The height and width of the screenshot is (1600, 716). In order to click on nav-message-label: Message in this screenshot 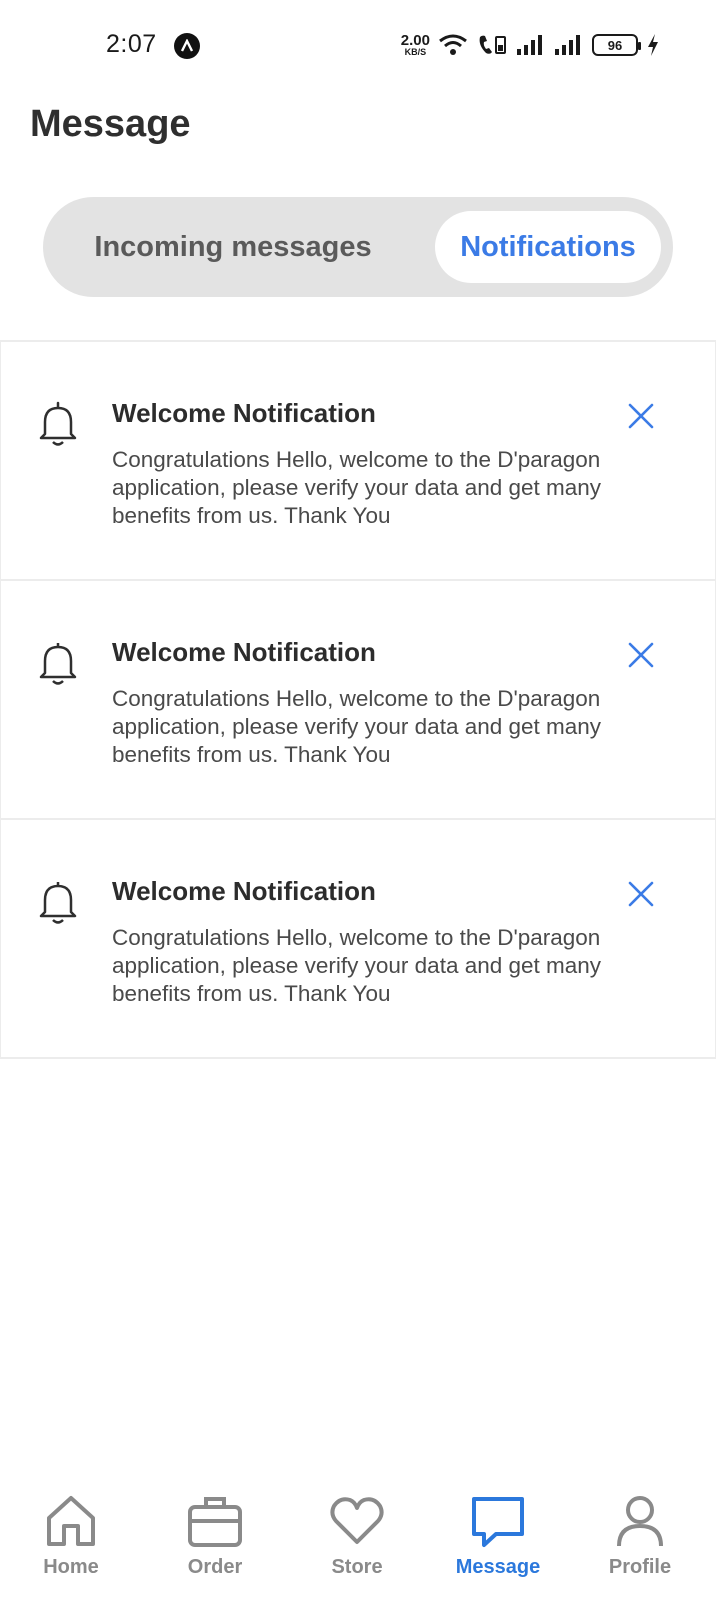, I will do `click(498, 1567)`.